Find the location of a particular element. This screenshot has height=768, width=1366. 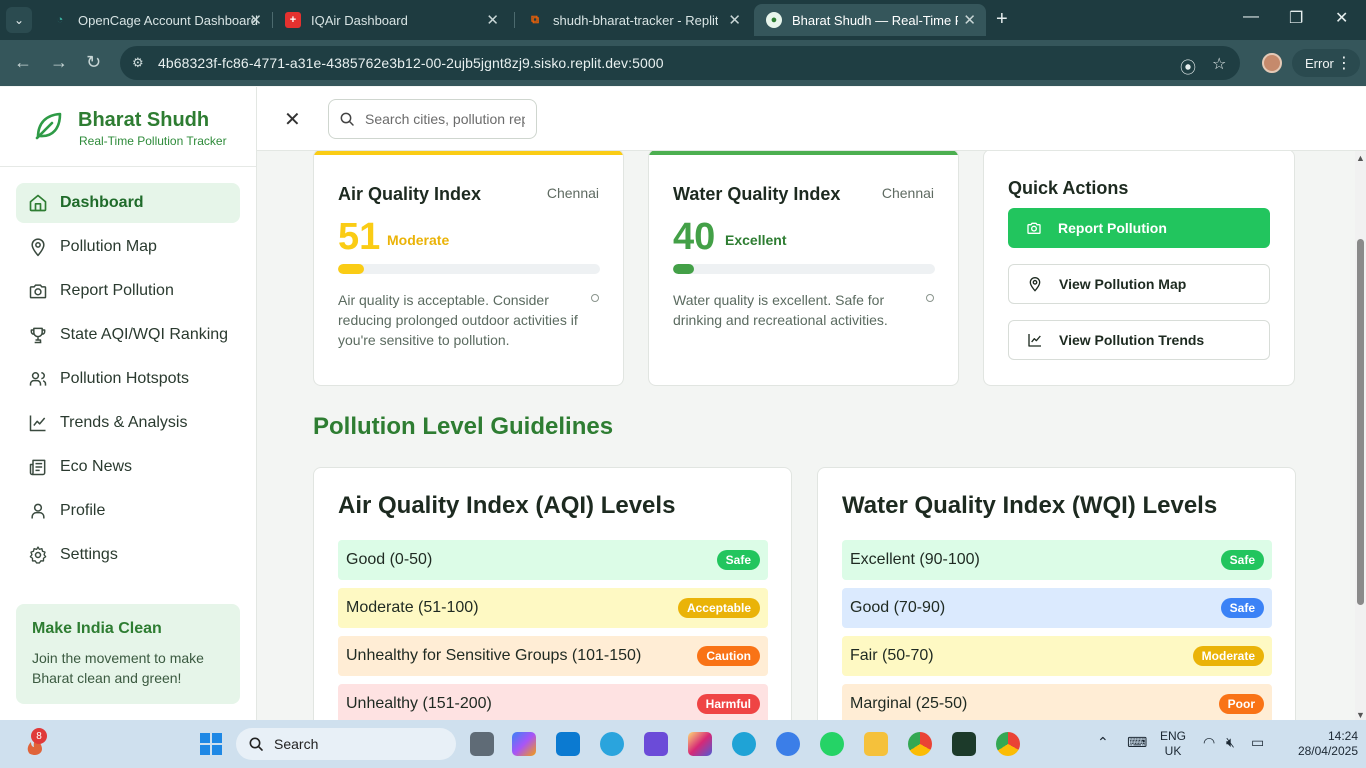

wqi-level-row: Marginal (25-50) Poor is located at coordinates (1057, 702).